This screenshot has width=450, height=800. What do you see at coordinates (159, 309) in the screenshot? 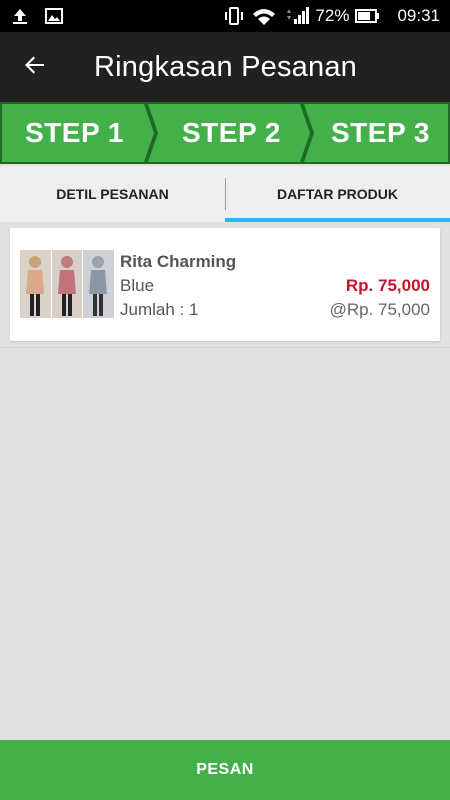
I see `product-quantity: Jumlah : 1` at bounding box center [159, 309].